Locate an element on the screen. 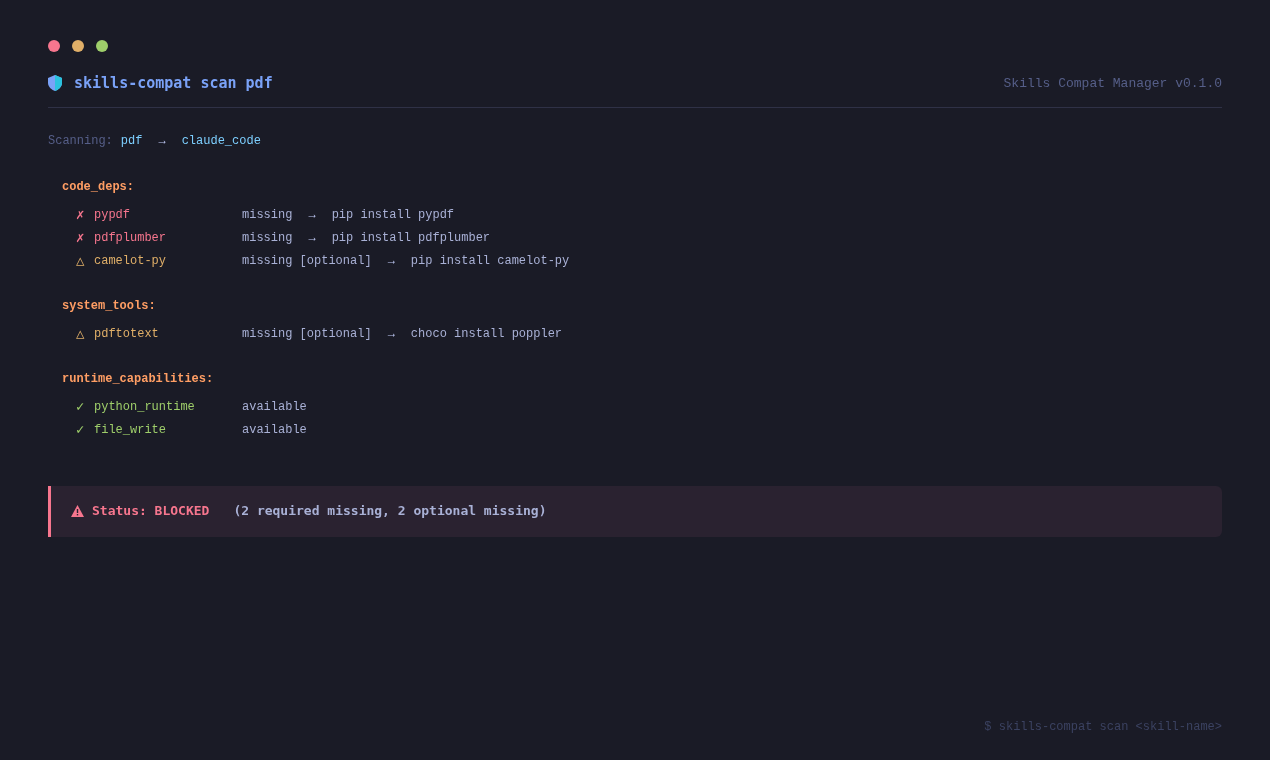 The height and width of the screenshot is (760, 1270). section-title: runtime_capabilities: is located at coordinates (138, 379).